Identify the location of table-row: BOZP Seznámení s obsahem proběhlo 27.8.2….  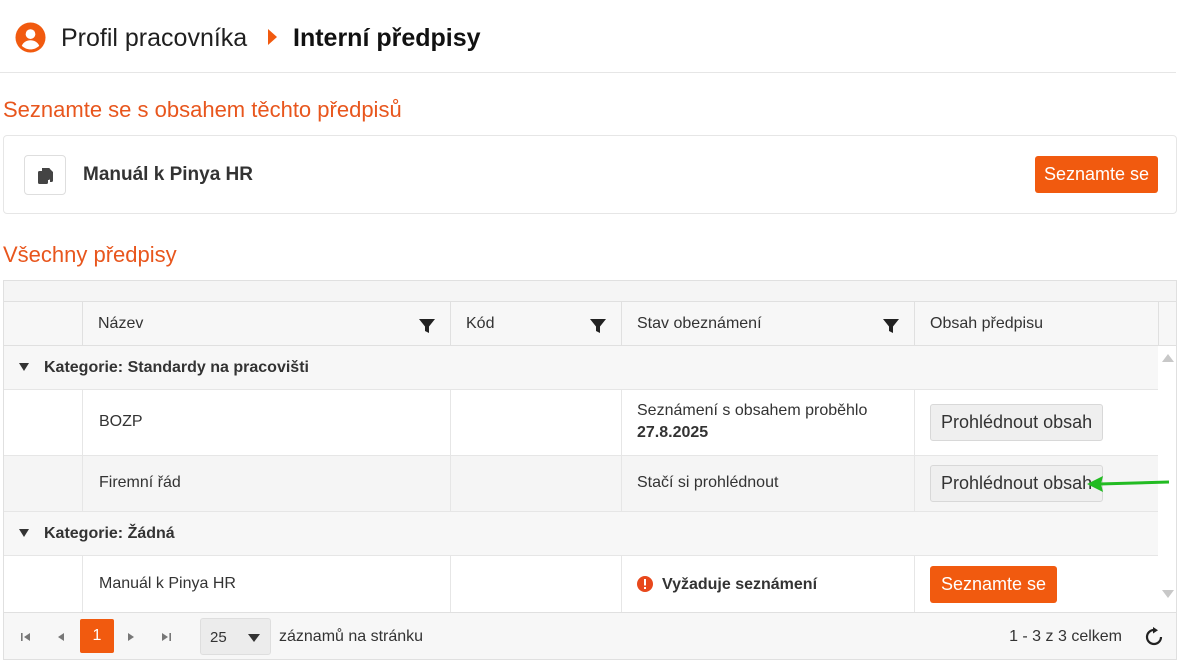
(581, 423).